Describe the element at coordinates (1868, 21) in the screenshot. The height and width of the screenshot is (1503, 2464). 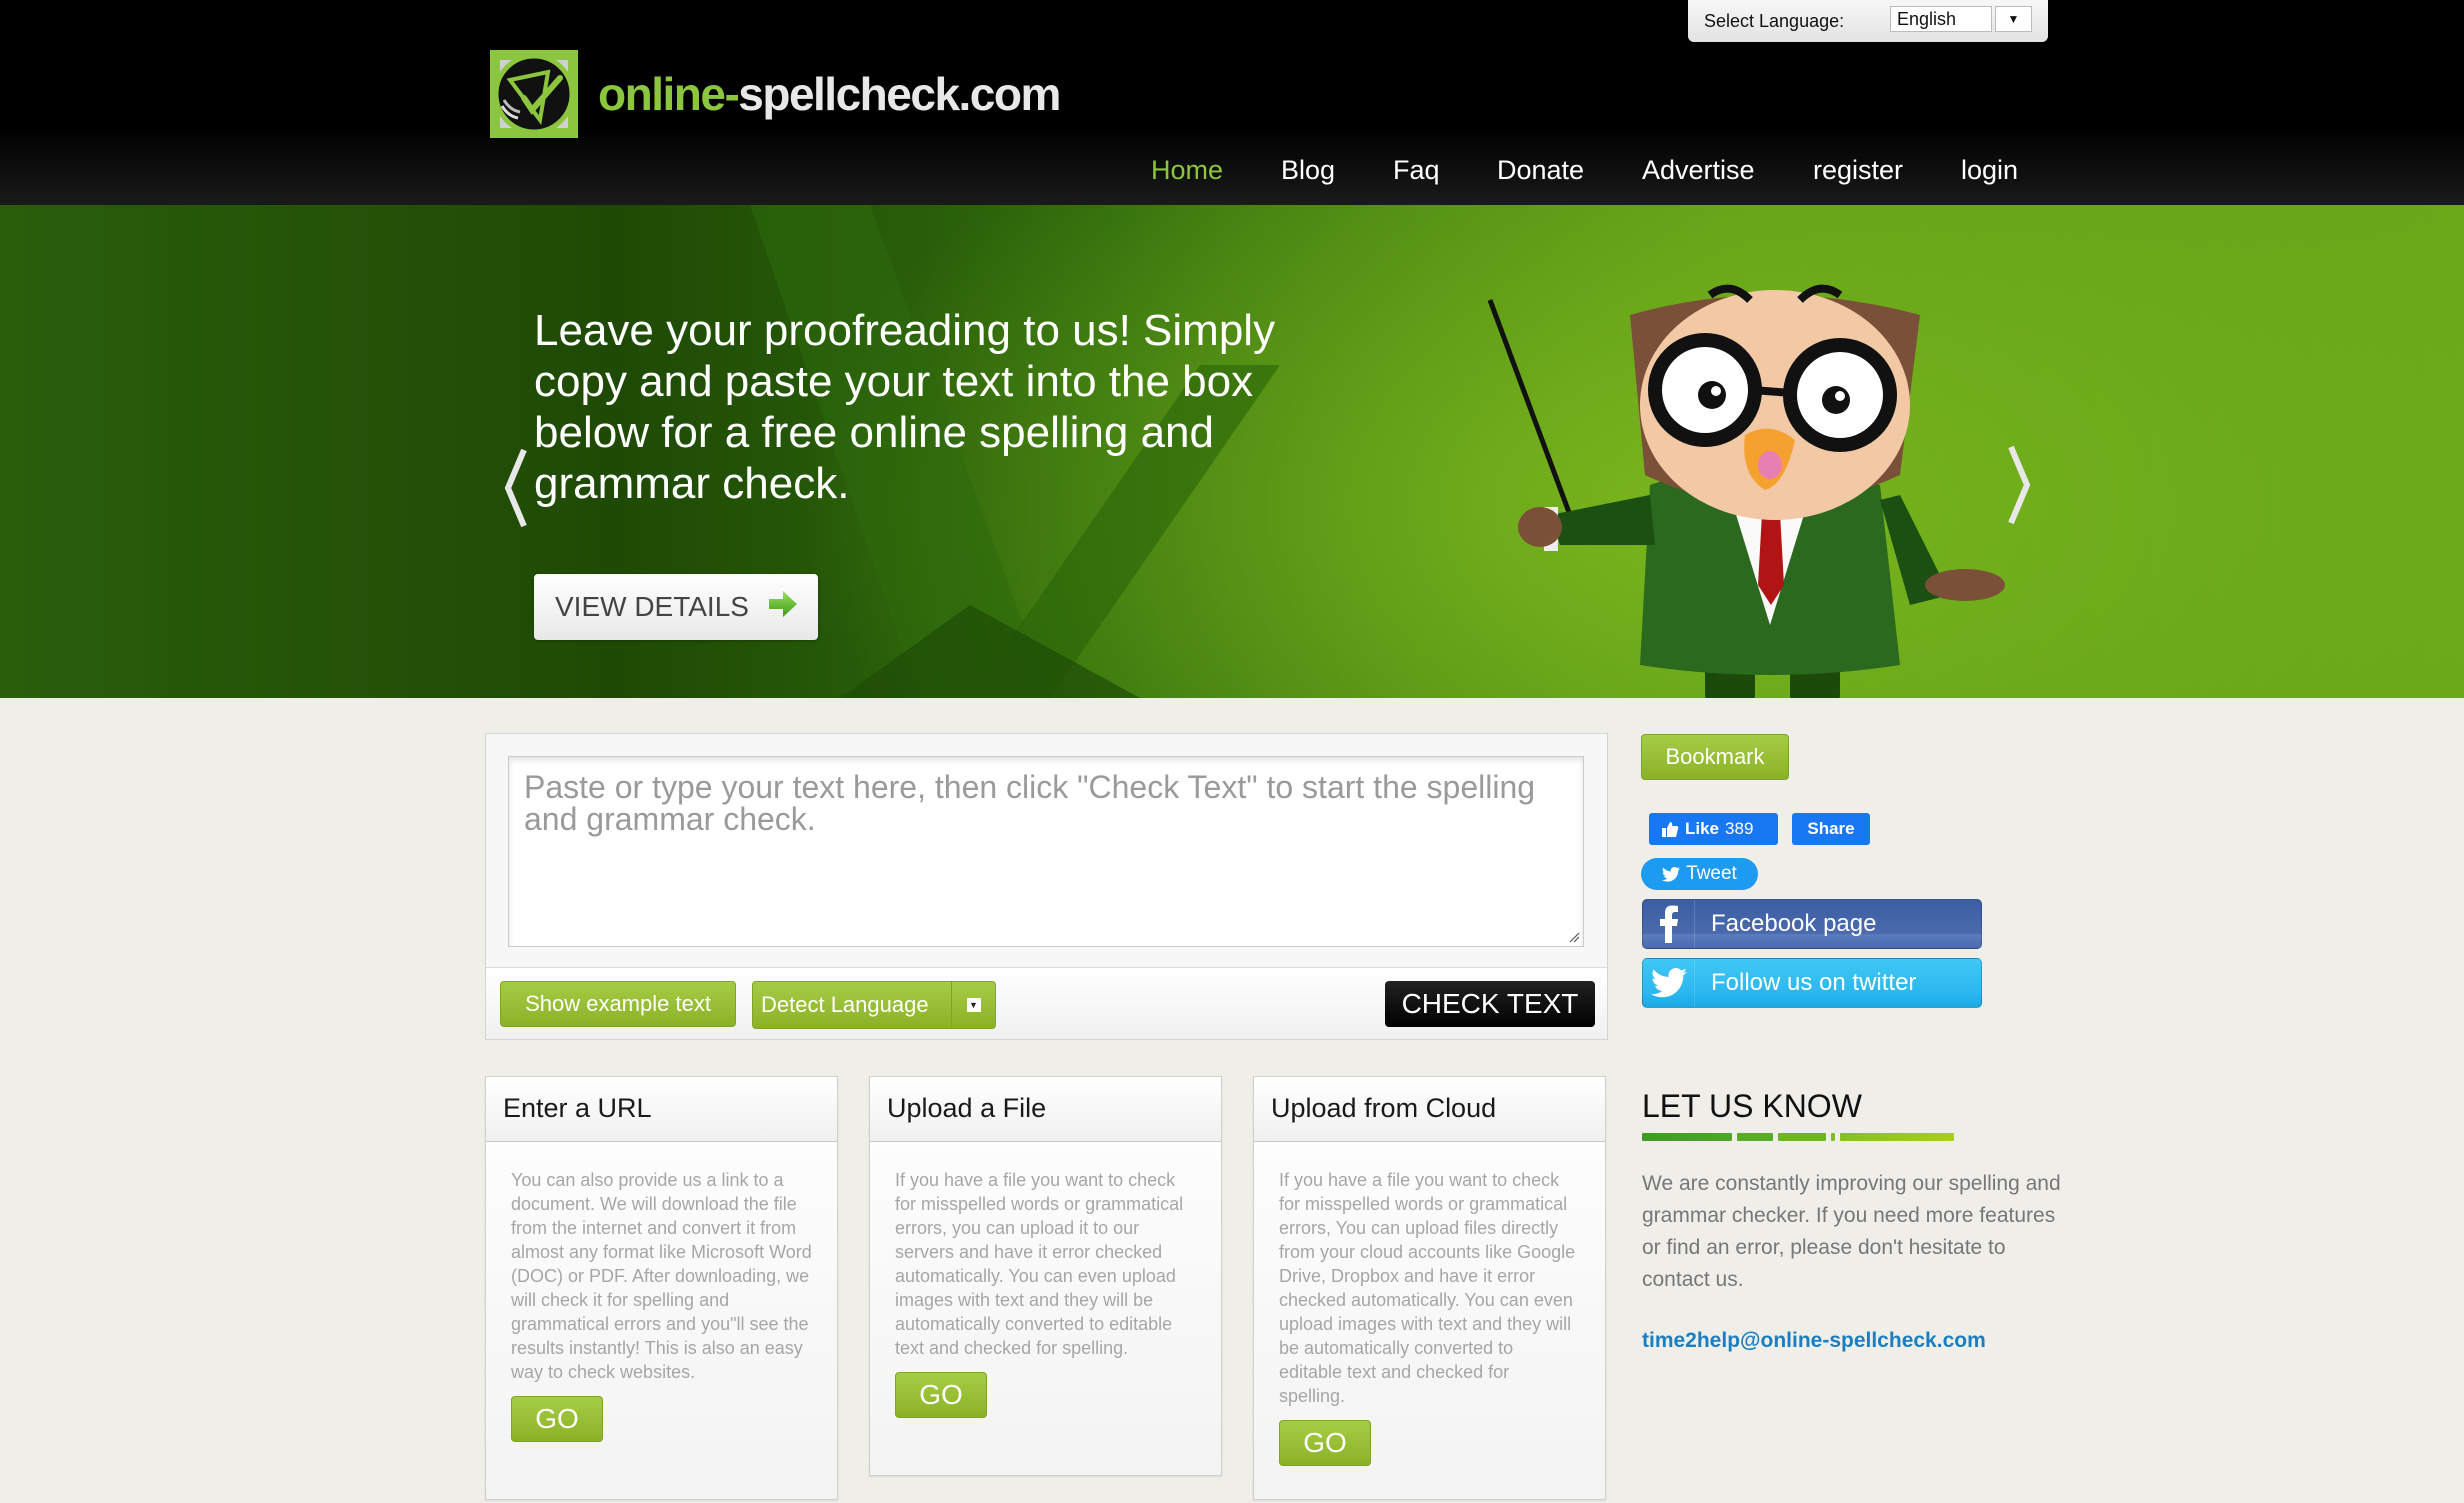
I see `language-selector-panel: Select Language: English ▼` at that location.